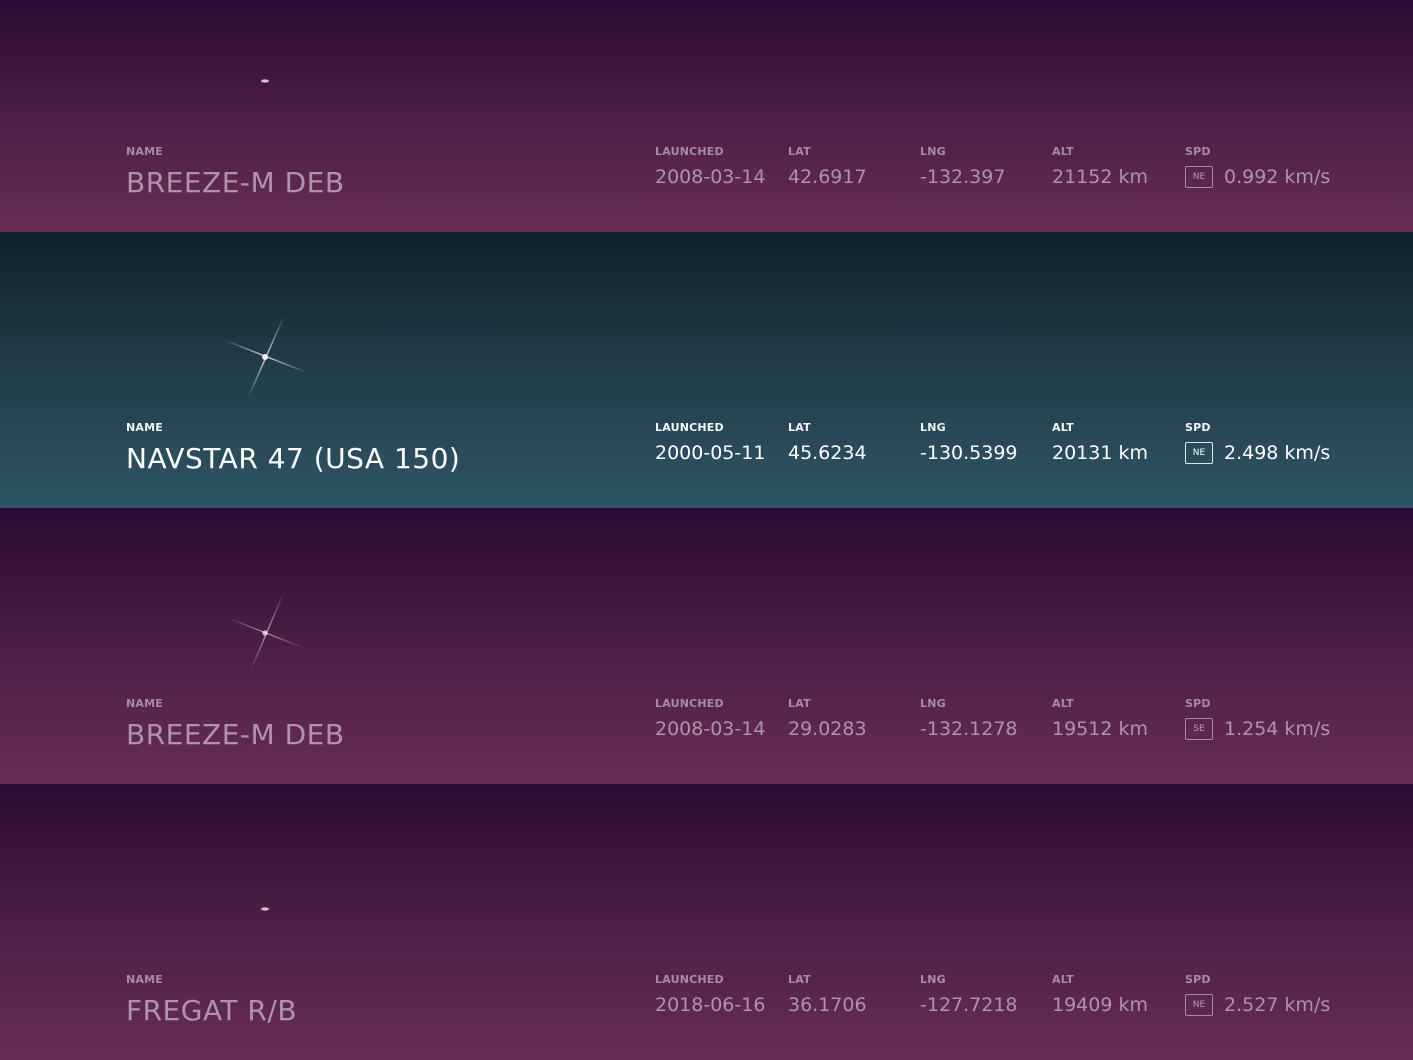 Image resolution: width=1413 pixels, height=1060 pixels. I want to click on lng-value: -127.7218, so click(969, 1005).